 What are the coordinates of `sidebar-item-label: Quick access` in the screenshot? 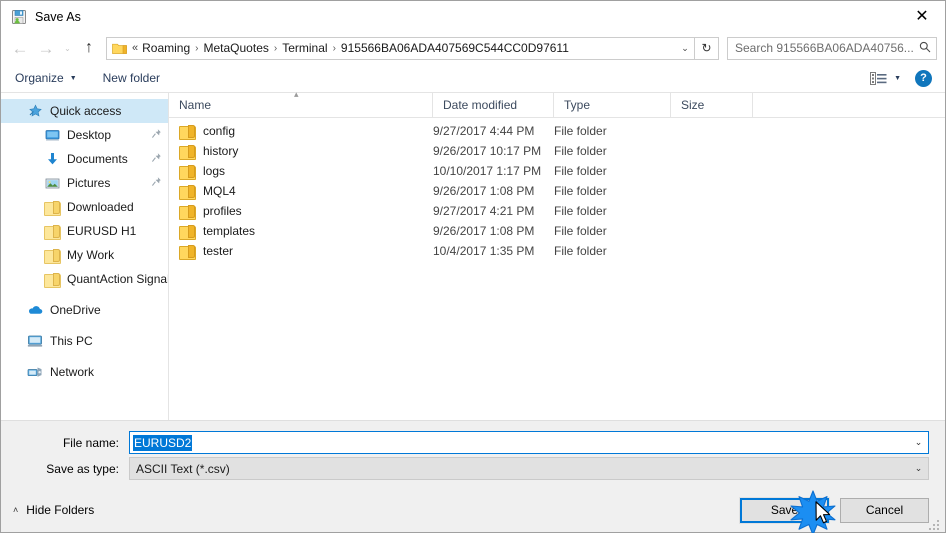 It's located at (86, 111).